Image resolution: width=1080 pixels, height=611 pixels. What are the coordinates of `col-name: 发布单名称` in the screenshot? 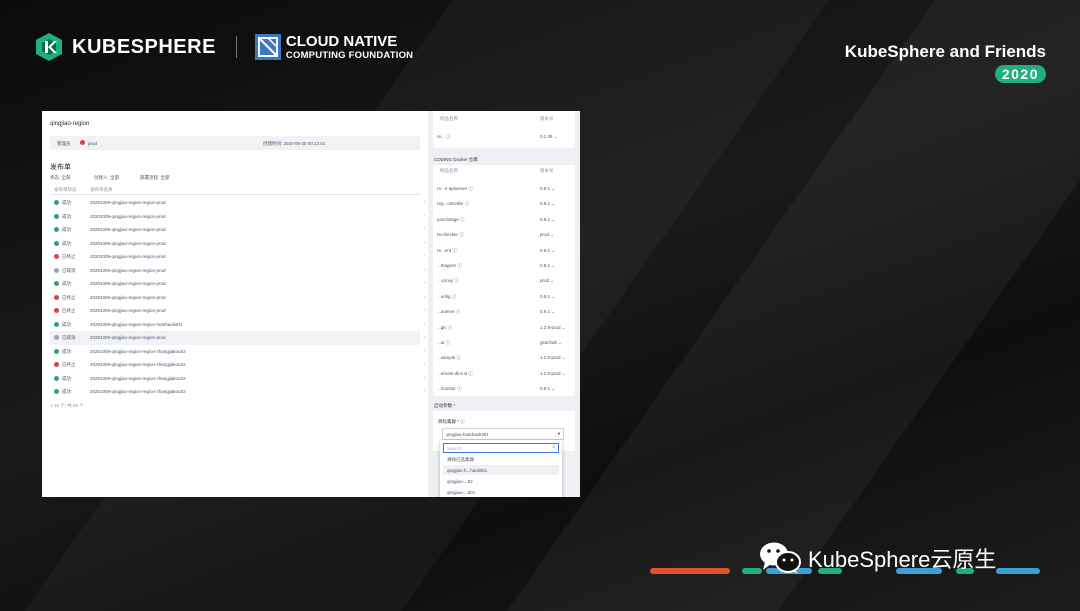 It's located at (101, 189).